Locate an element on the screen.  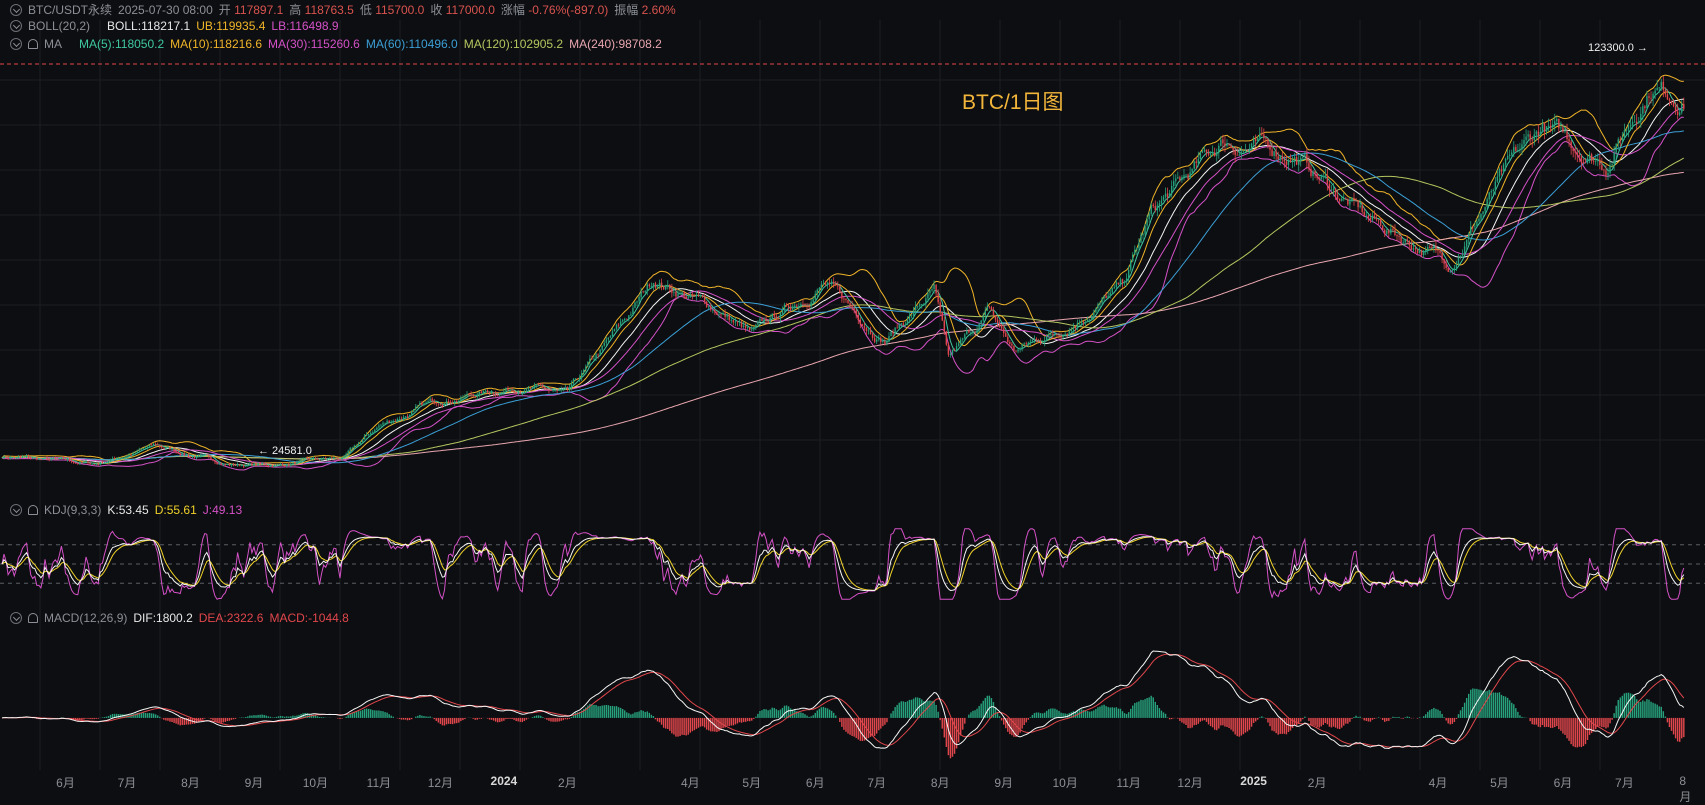
x-axis-tick-label: 7月 is located at coordinates (1624, 783).